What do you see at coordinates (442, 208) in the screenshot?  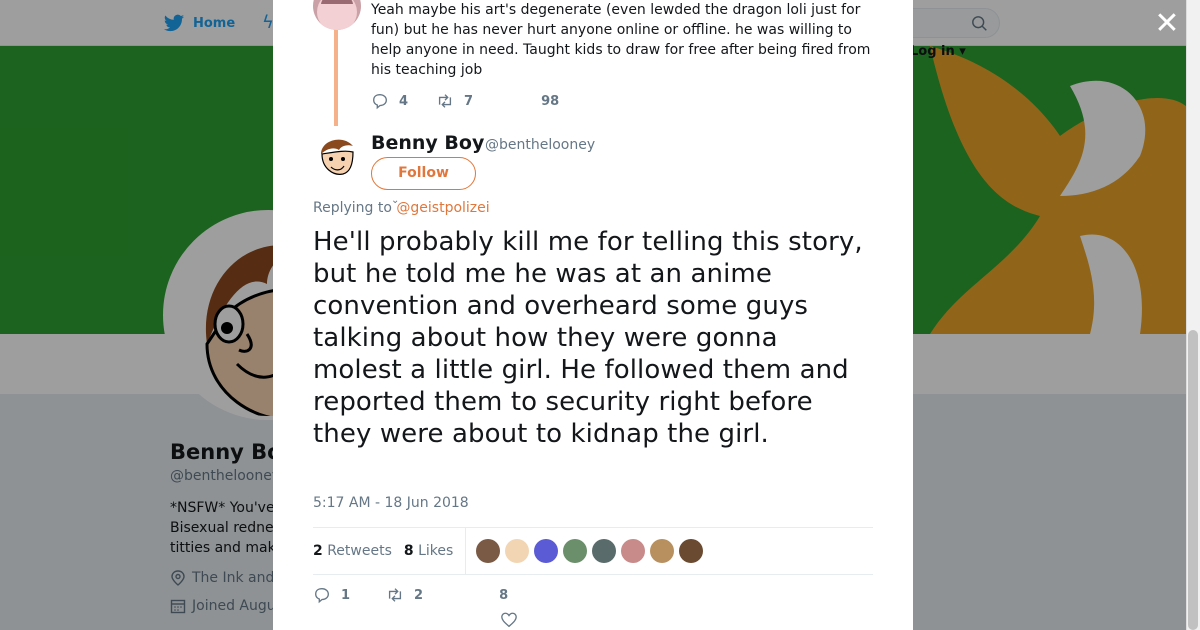 I see `replying-handle-link: @geistpolizei` at bounding box center [442, 208].